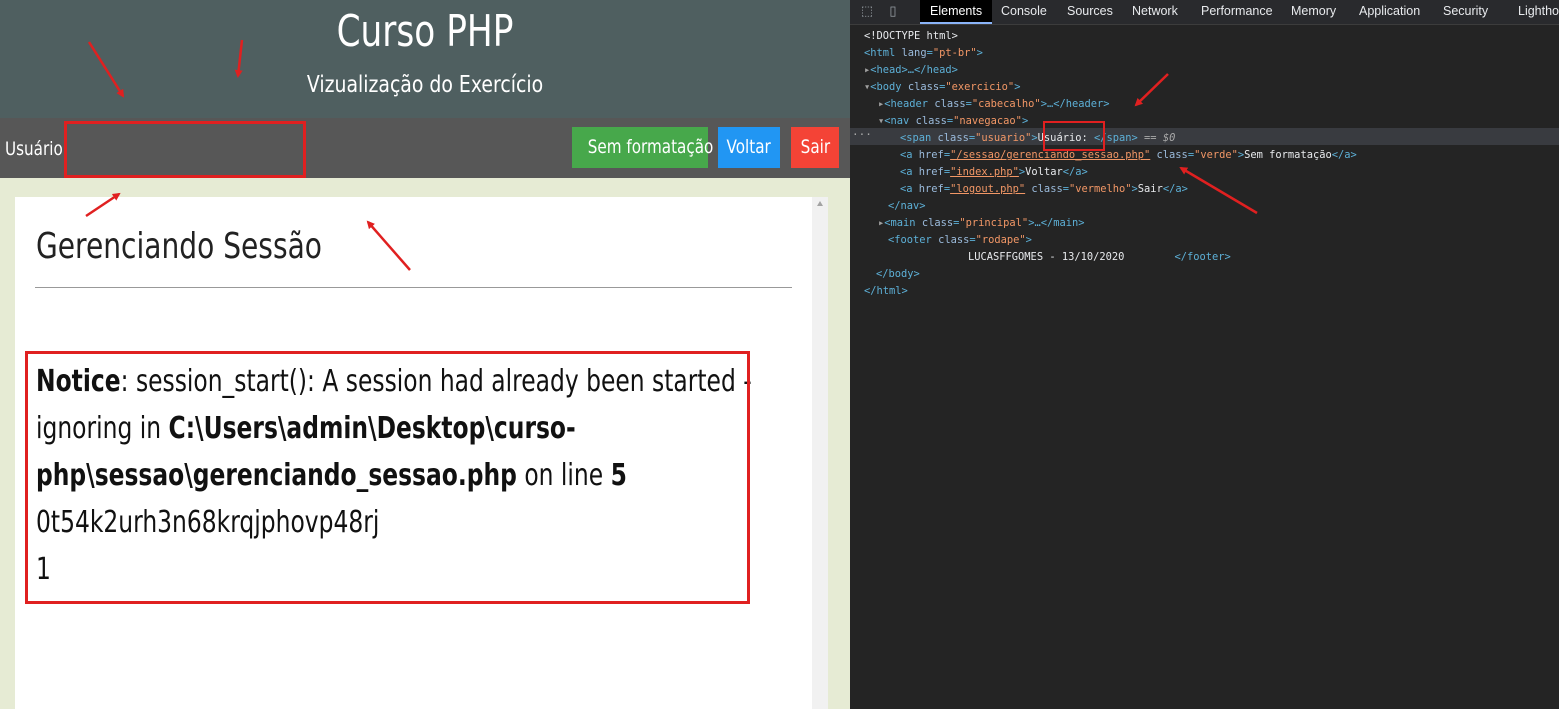 This screenshot has width=1559, height=709. I want to click on back-button: Voltar, so click(749, 147).